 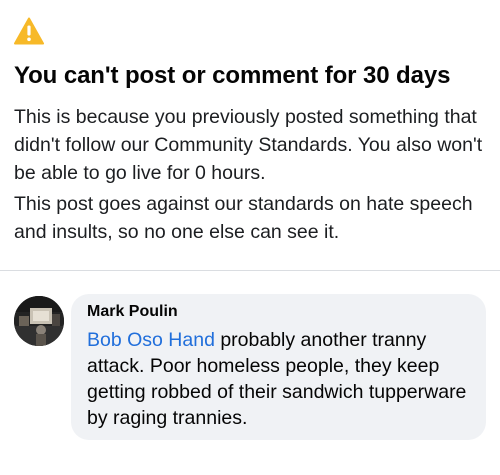 What do you see at coordinates (151, 340) in the screenshot?
I see `comment-mention-link: Bob Oso Hand` at bounding box center [151, 340].